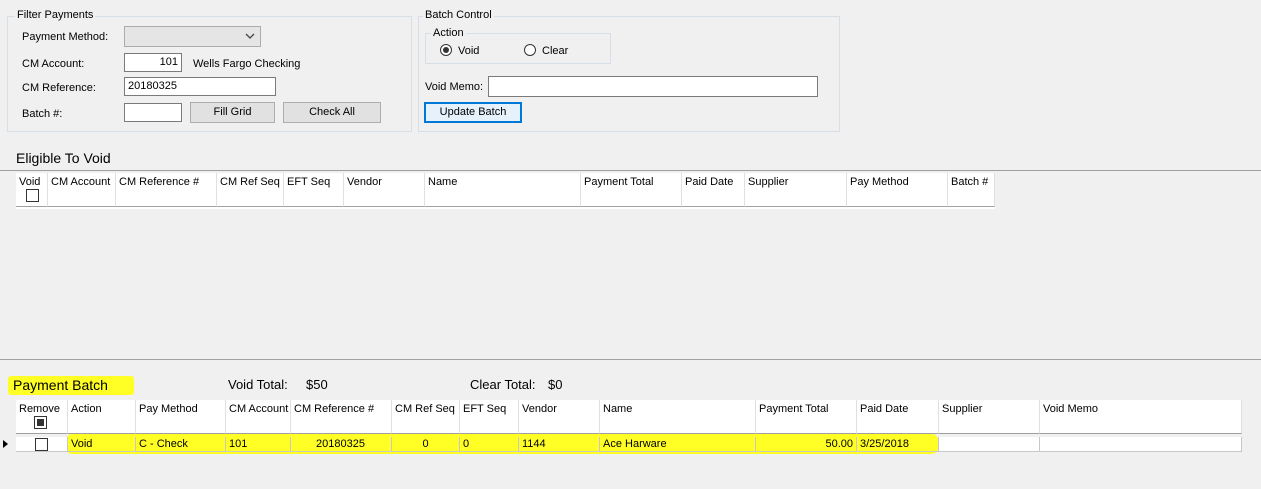 This screenshot has width=1261, height=489. Describe the element at coordinates (341, 444) in the screenshot. I see `row-cm-reference: 20180325` at that location.